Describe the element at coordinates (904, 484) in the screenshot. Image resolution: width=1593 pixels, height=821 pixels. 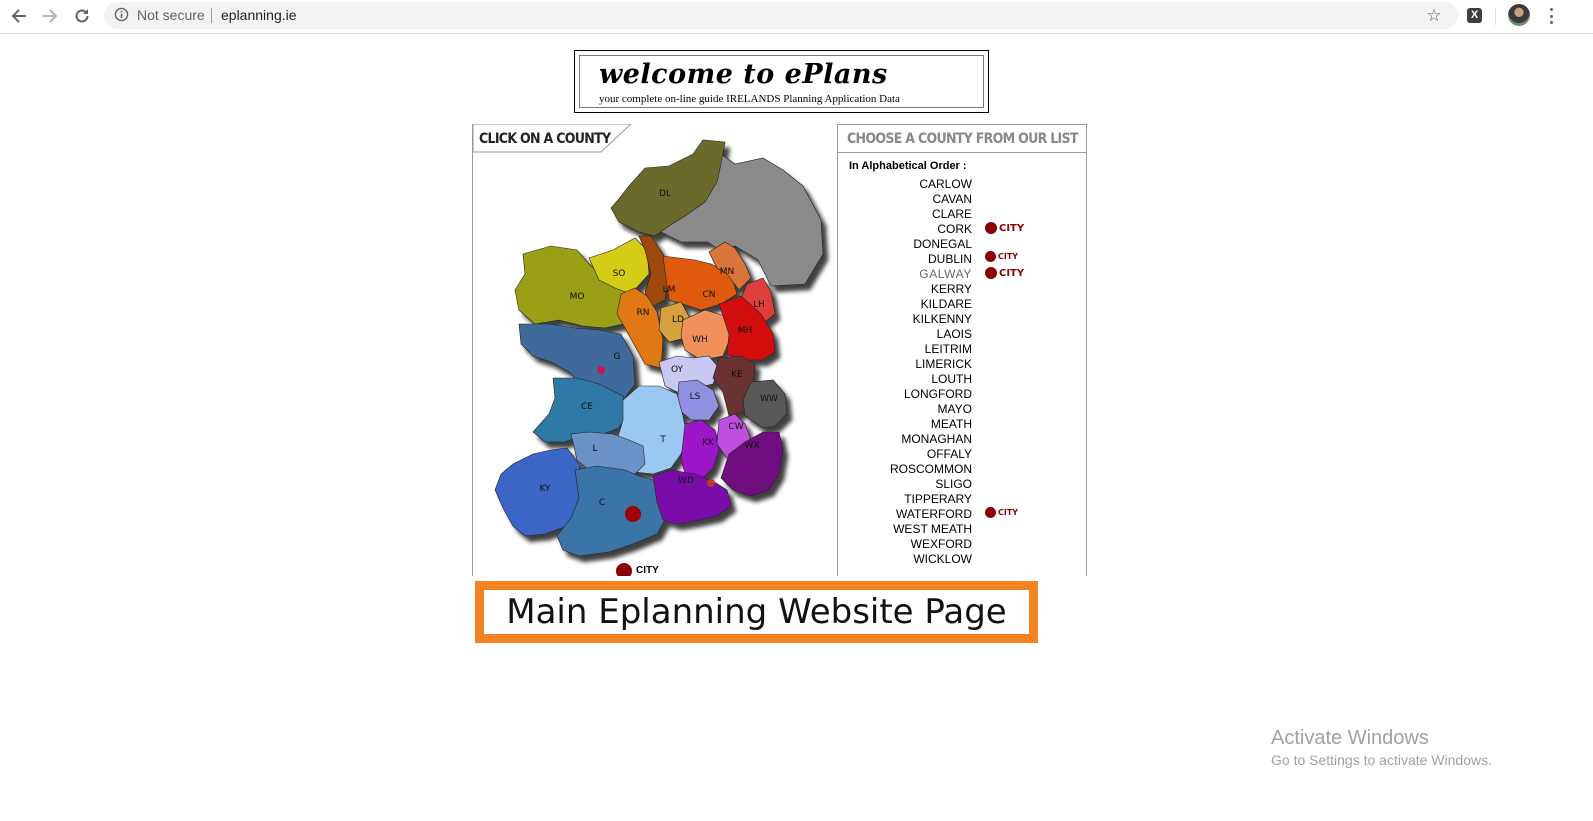
I see `county-link-sligo: SLIGO` at that location.